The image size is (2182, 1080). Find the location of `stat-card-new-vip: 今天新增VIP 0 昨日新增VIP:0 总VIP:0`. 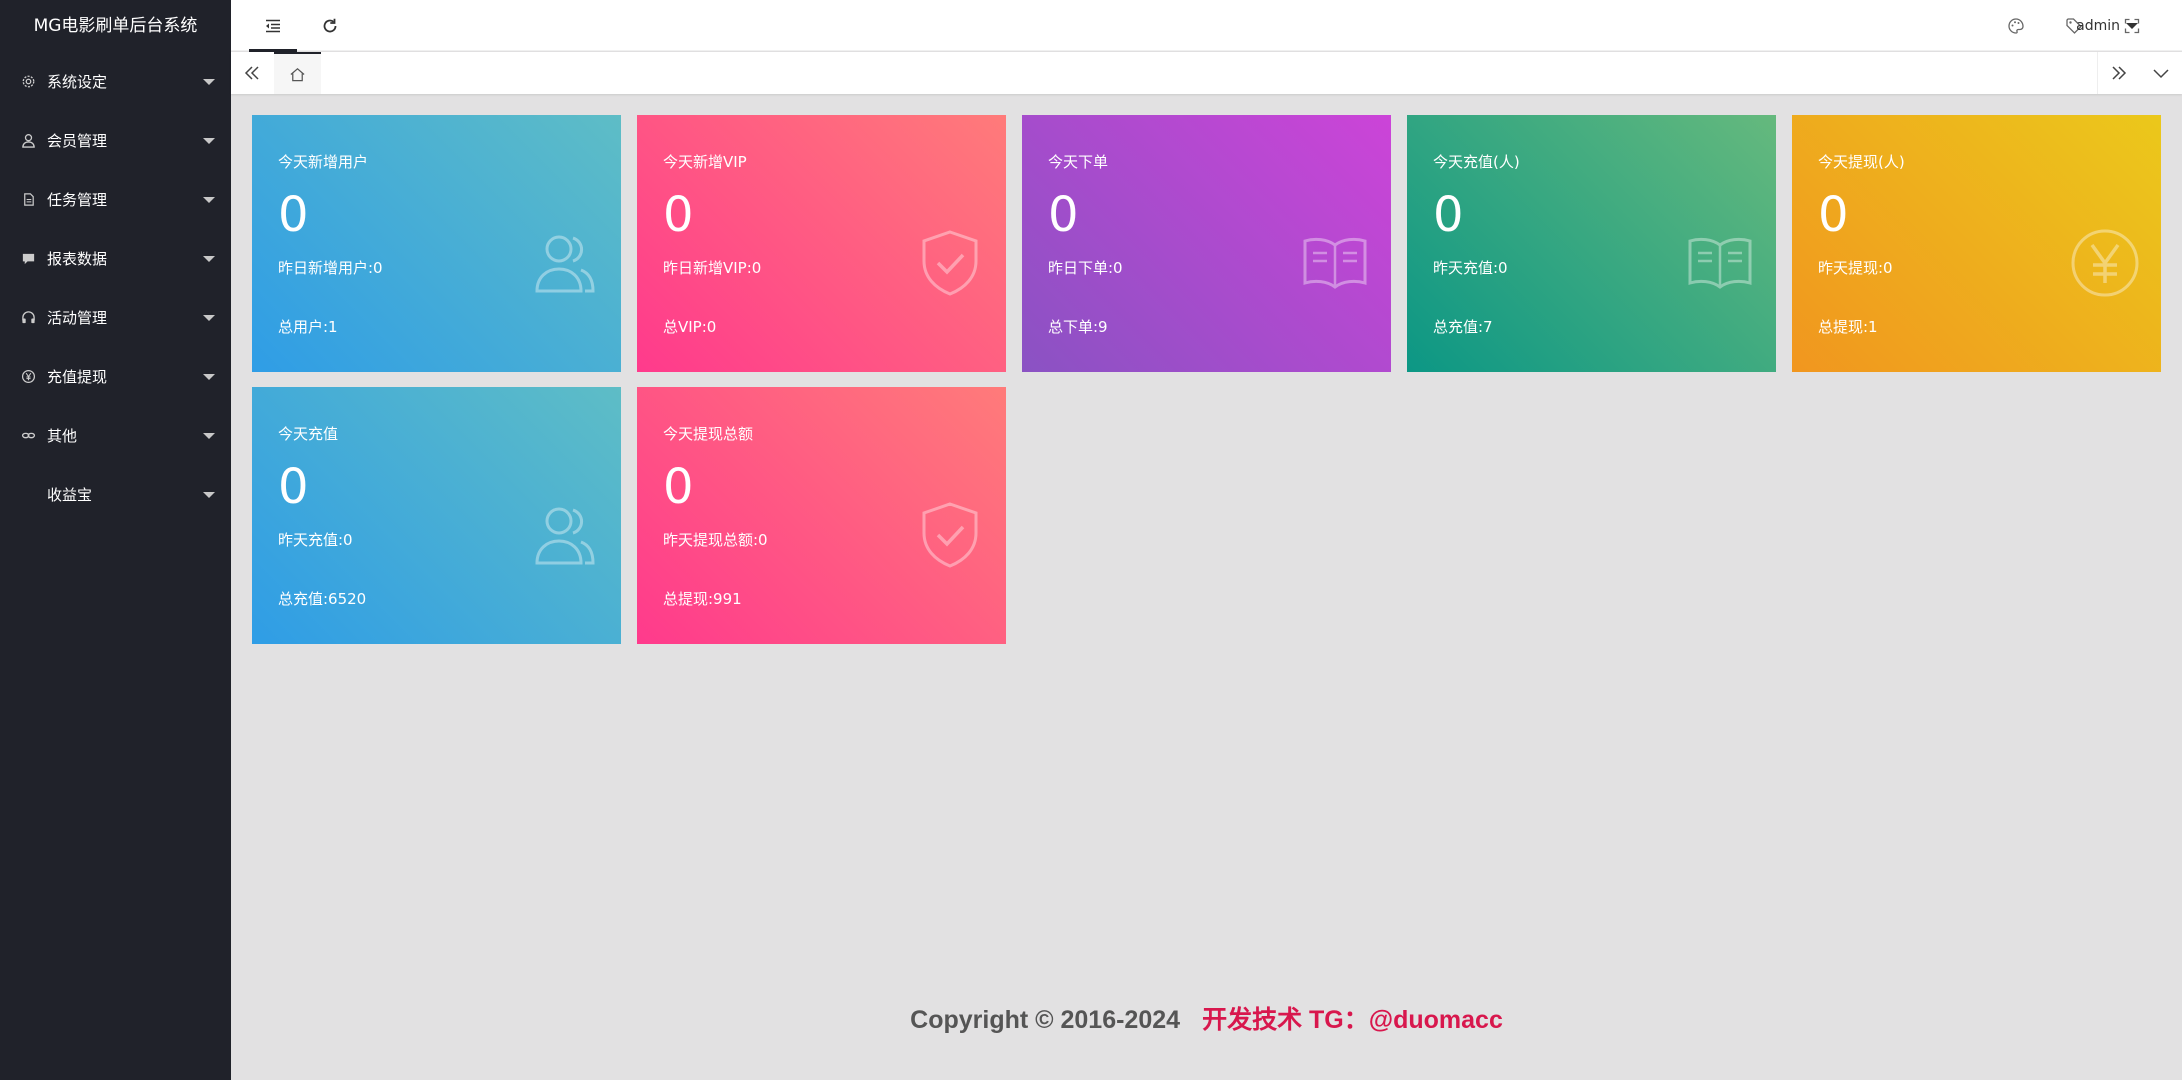

stat-card-new-vip: 今天新增VIP 0 昨日新增VIP:0 总VIP:0 is located at coordinates (821, 243).